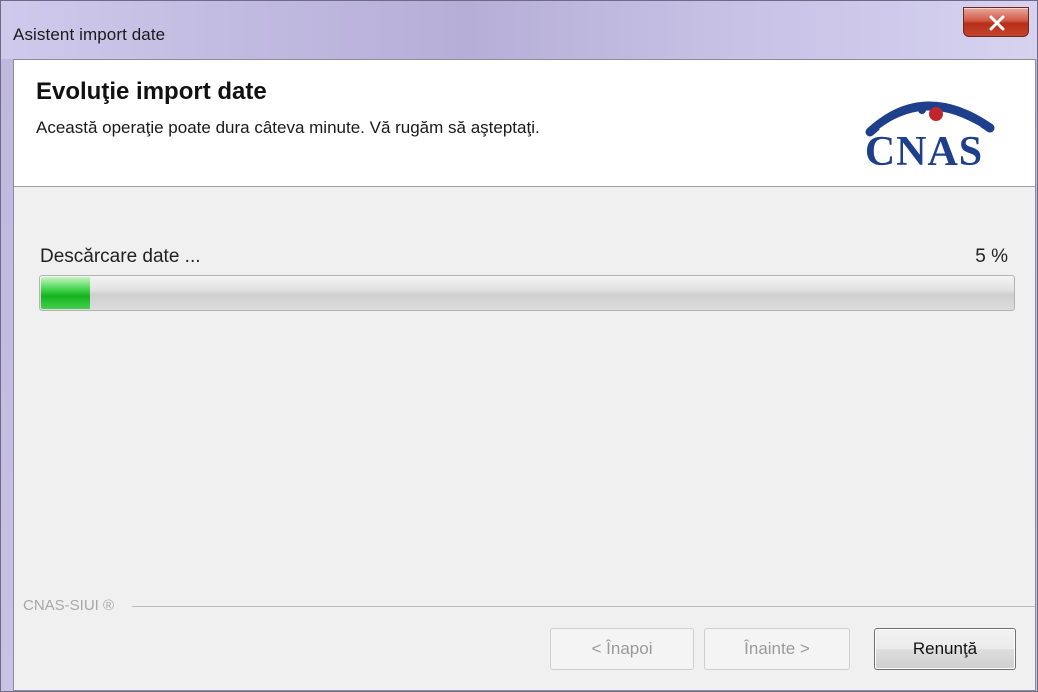 The image size is (1038, 692). What do you see at coordinates (69, 605) in the screenshot?
I see `footer-brand: CNAS-SIUI ®` at bounding box center [69, 605].